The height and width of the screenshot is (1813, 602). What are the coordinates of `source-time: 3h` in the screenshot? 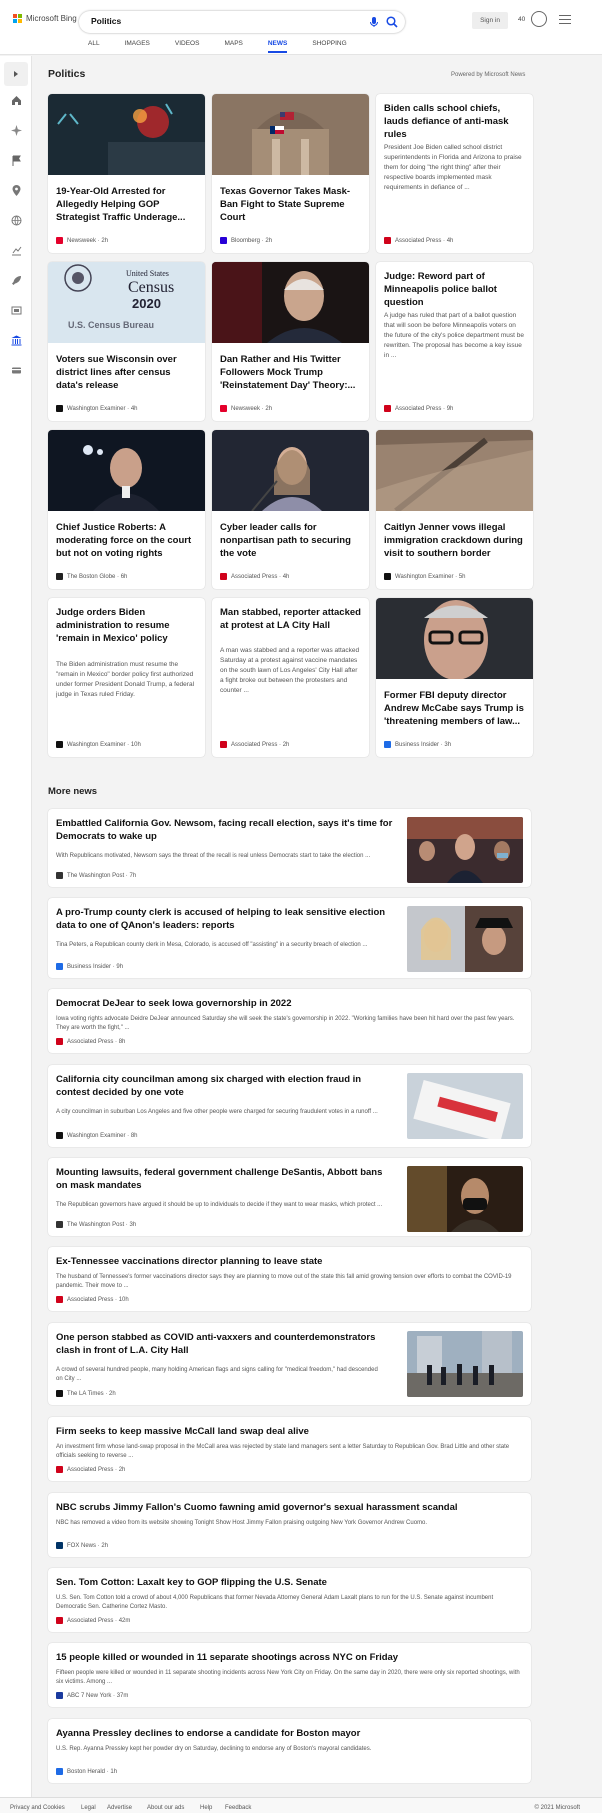 It's located at (448, 744).